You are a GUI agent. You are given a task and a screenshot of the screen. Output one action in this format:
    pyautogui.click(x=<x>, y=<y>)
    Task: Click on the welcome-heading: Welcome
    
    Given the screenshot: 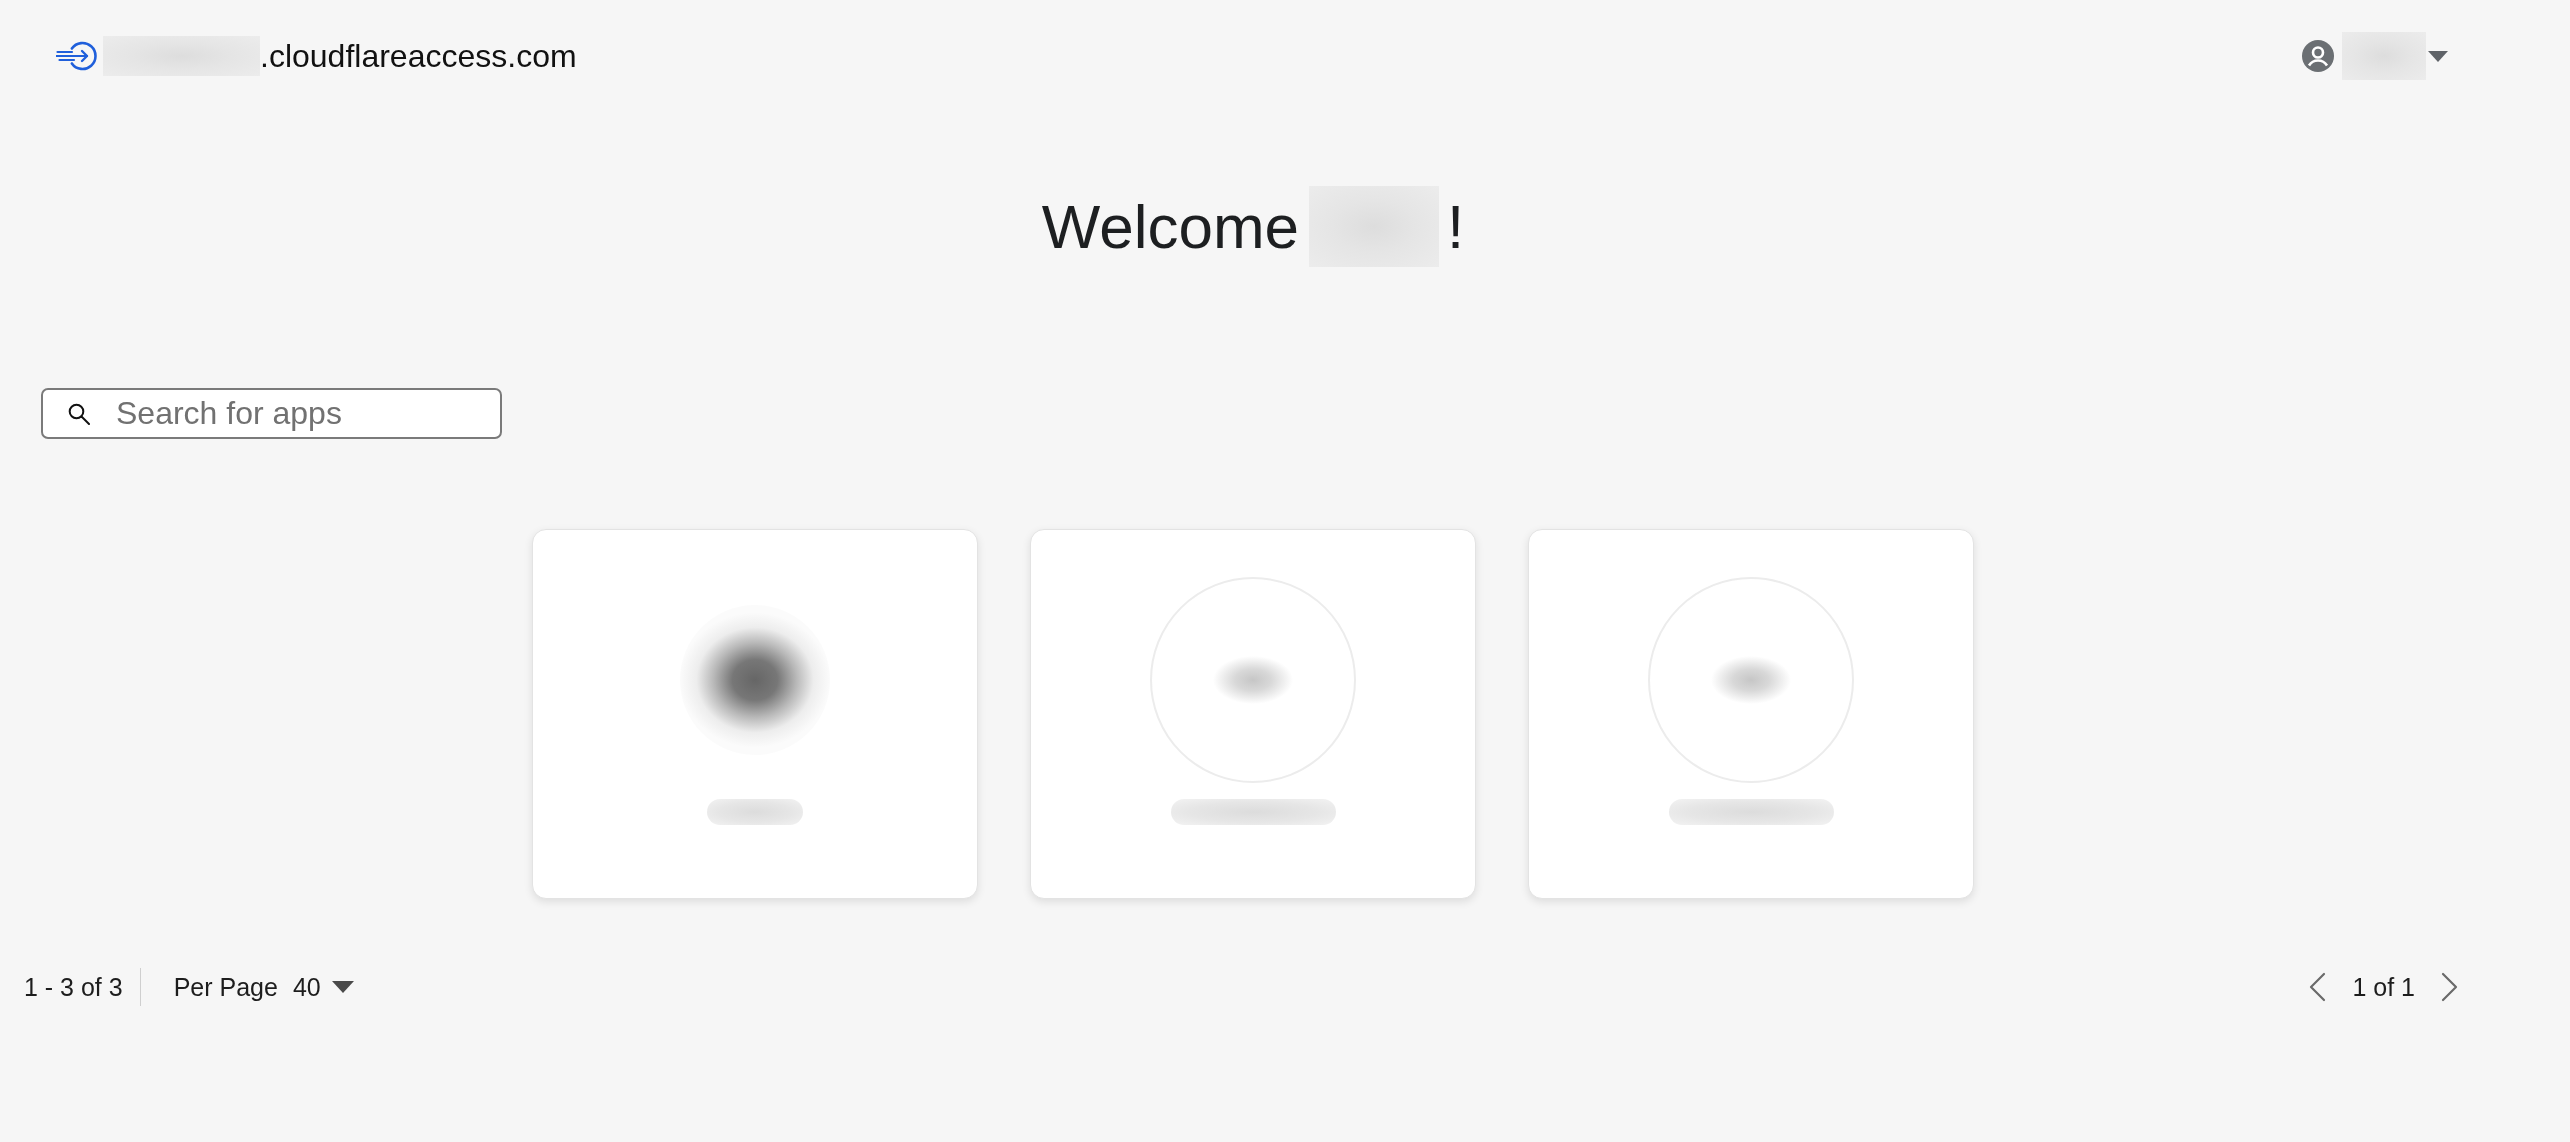 What is the action you would take?
    pyautogui.click(x=1170, y=226)
    